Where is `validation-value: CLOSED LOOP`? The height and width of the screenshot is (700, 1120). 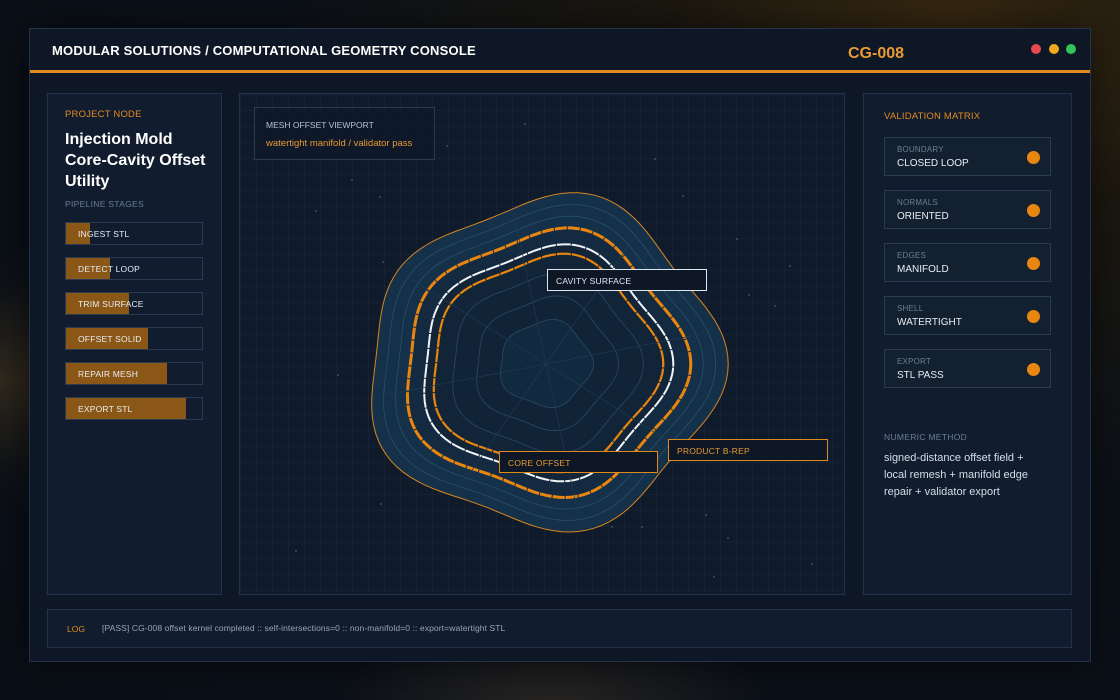 validation-value: CLOSED LOOP is located at coordinates (933, 163).